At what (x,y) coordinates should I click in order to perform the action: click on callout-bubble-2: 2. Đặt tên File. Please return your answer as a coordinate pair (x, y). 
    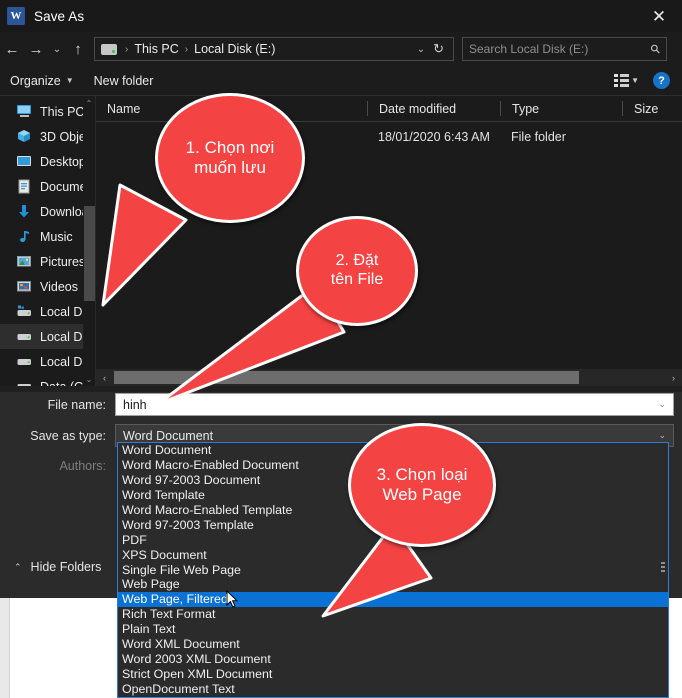
    Looking at the image, I should click on (357, 271).